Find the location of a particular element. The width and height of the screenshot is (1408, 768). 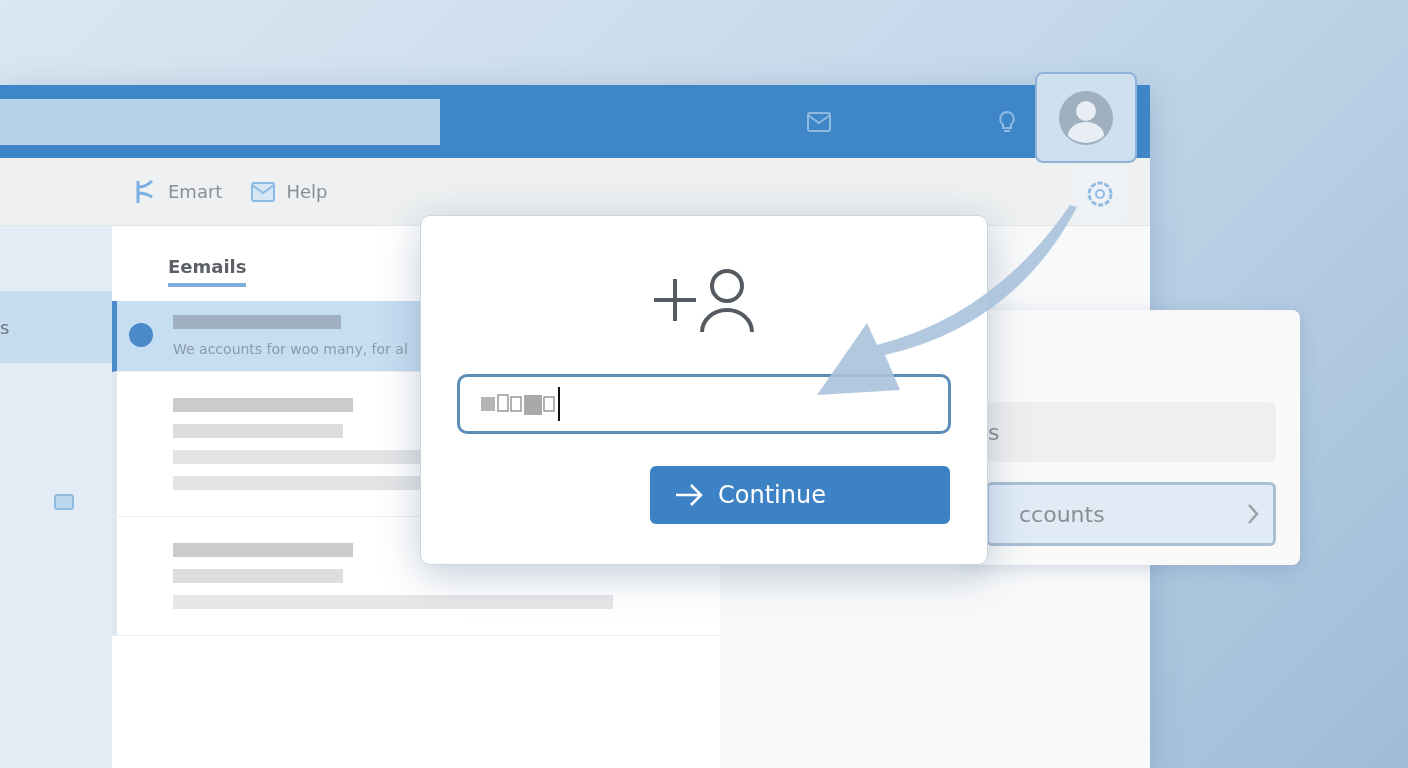

account-input-field is located at coordinates (704, 404).